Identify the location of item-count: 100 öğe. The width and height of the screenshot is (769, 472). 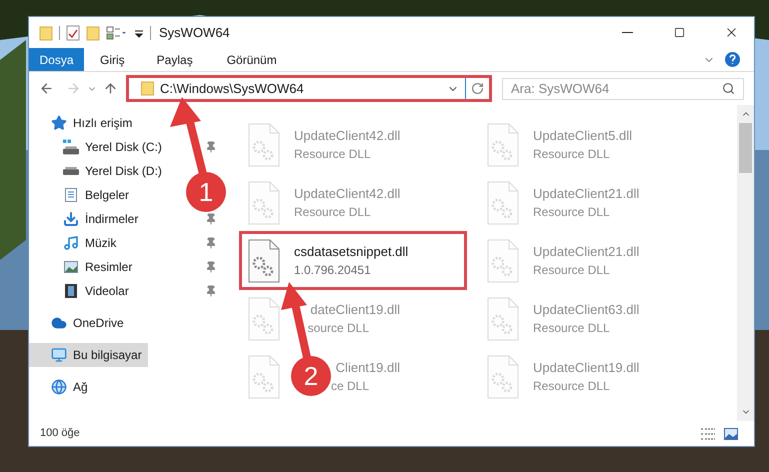
(60, 434).